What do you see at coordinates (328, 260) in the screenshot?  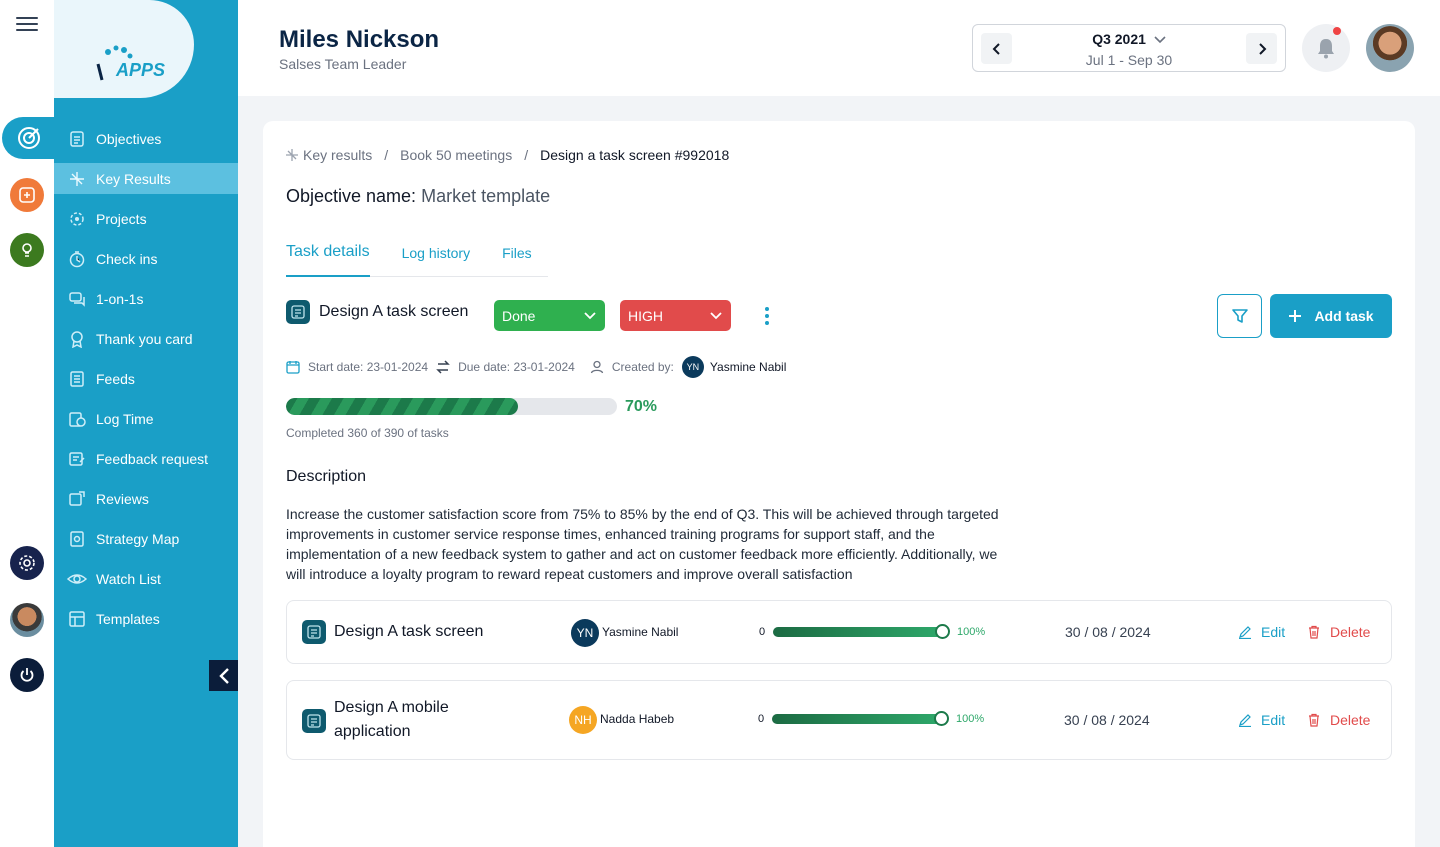 I see `tab-task-details: Task details` at bounding box center [328, 260].